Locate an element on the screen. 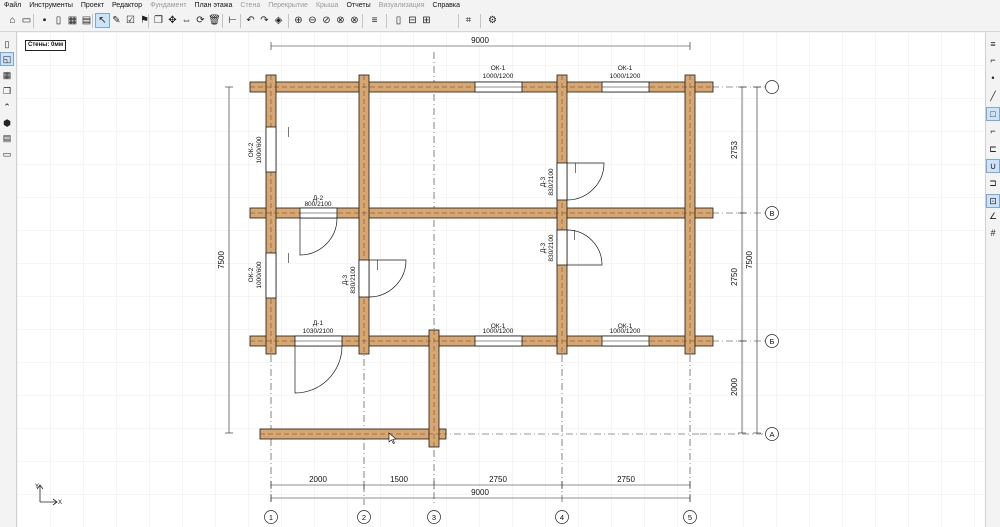  grid-snap-icon: # is located at coordinates (993, 233).